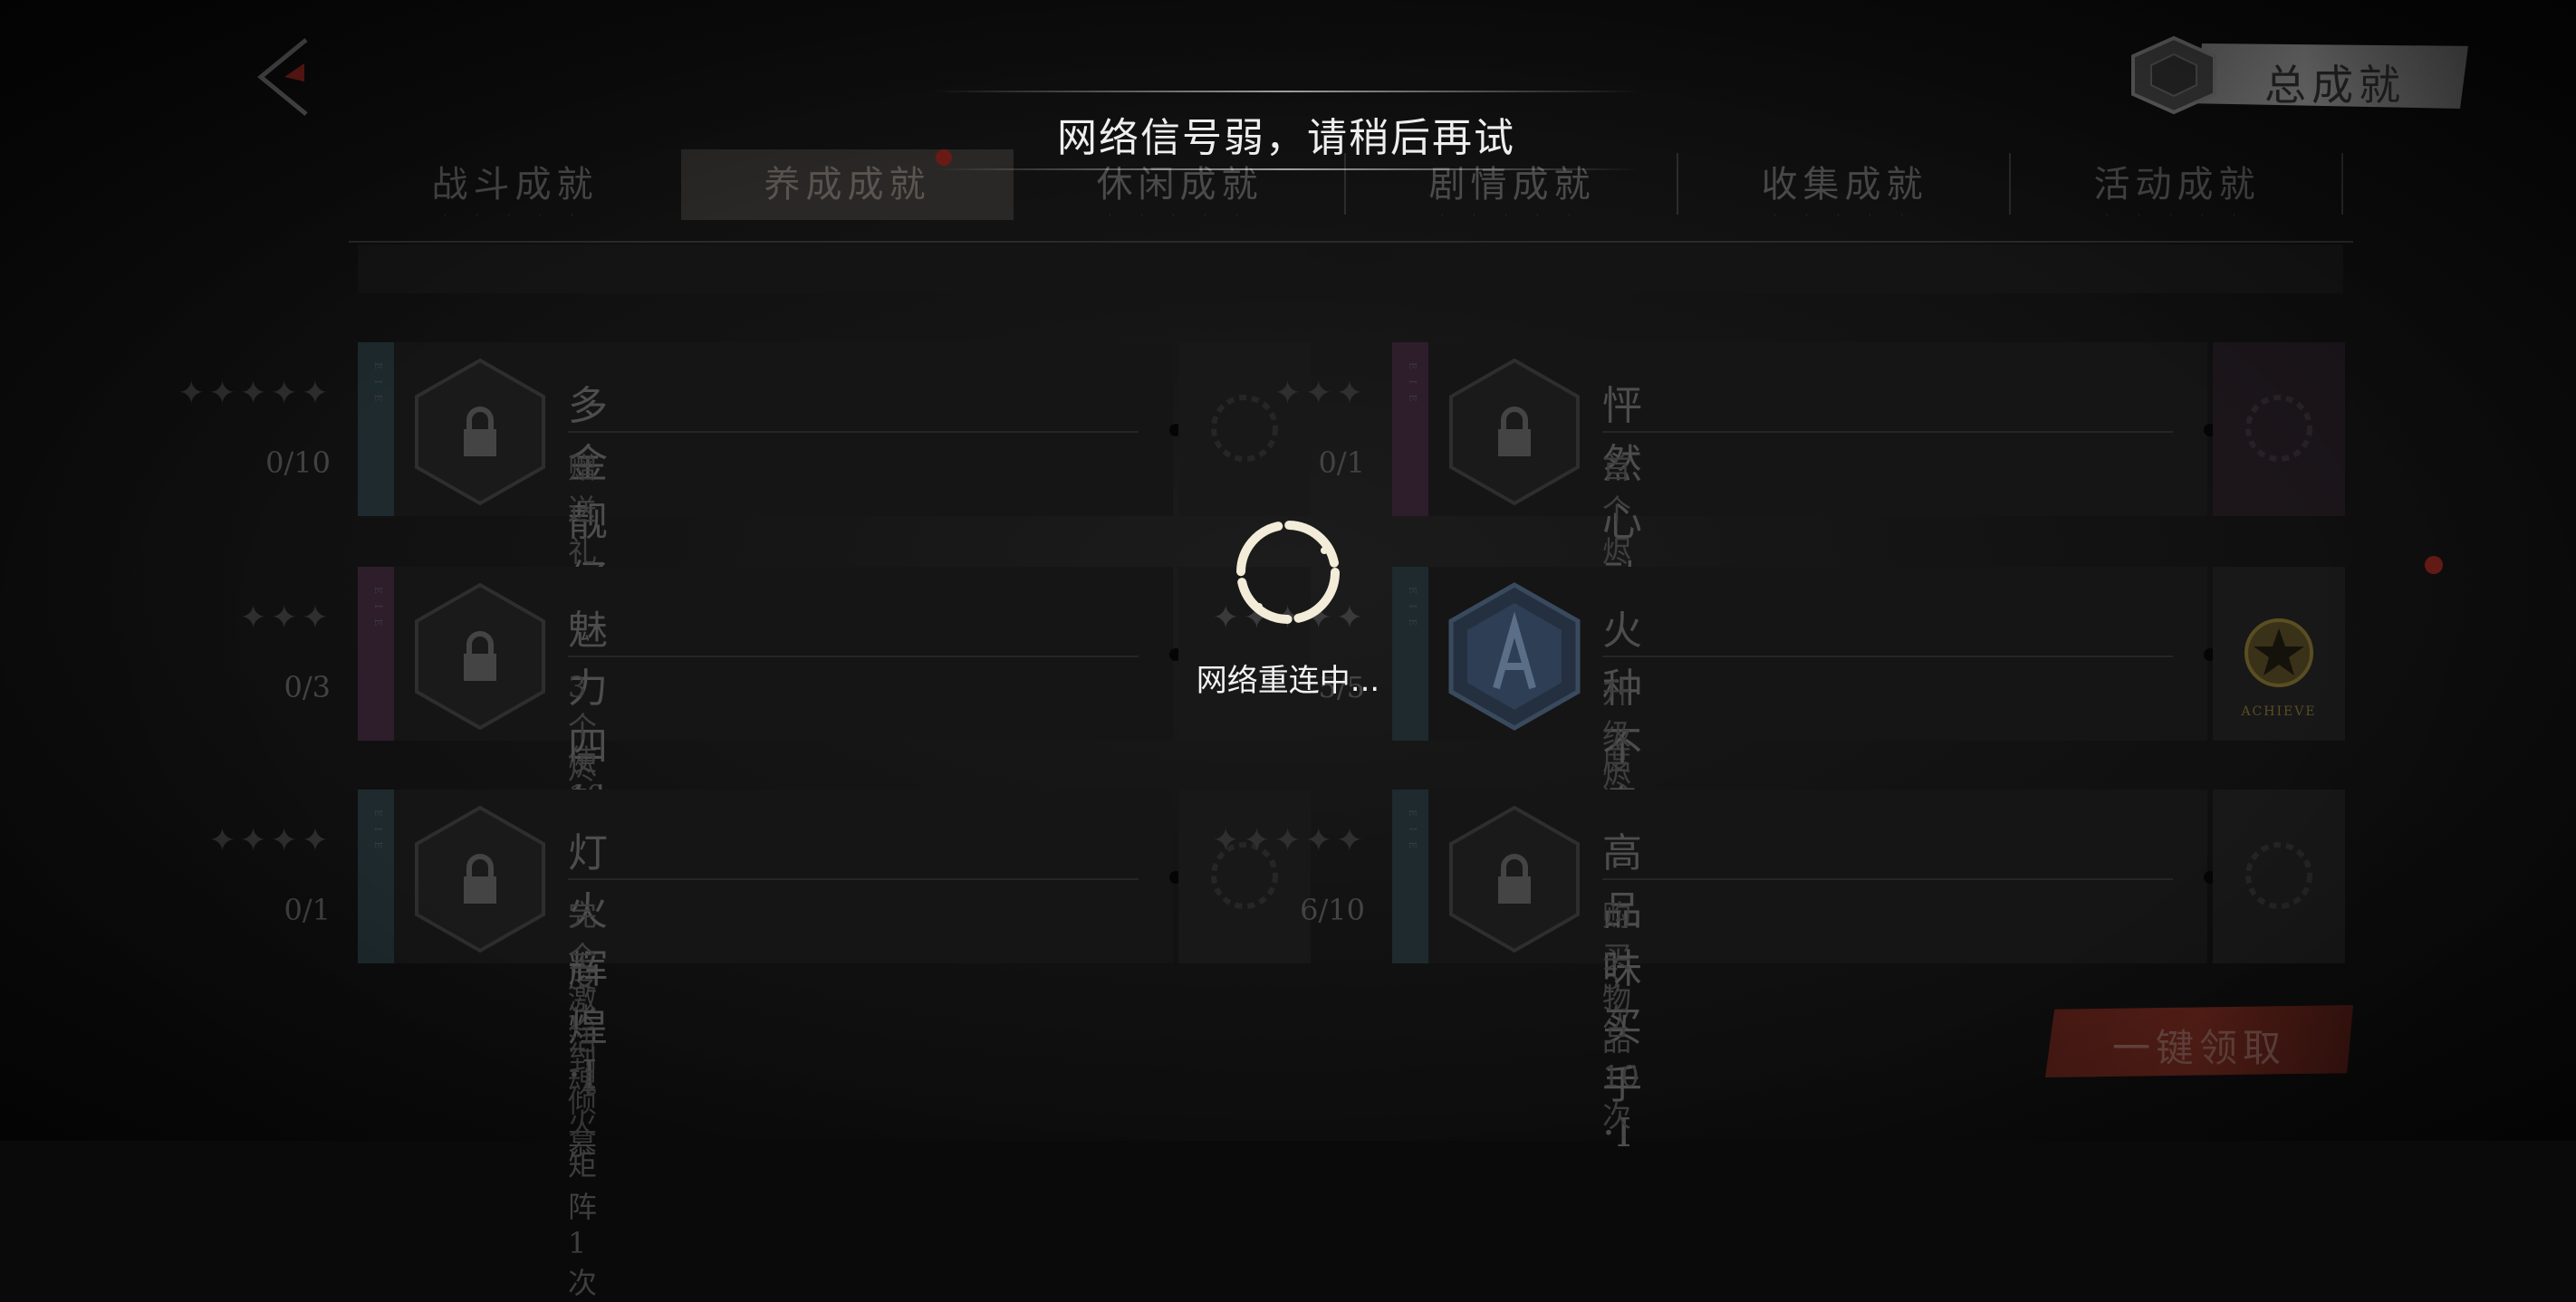 The width and height of the screenshot is (2576, 1302). Describe the element at coordinates (298, 463) in the screenshot. I see `achievement-progress: 0/10` at that location.